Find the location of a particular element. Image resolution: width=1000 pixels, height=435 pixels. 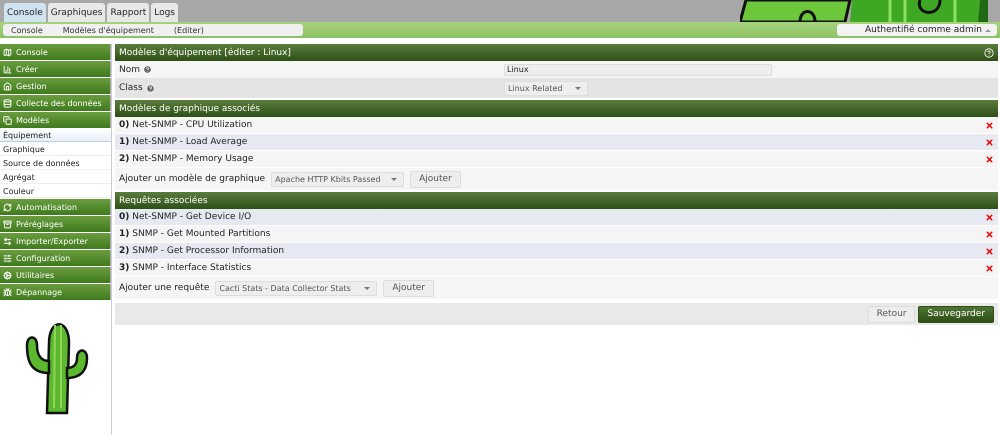

sidebar-menu-item: Modèles is located at coordinates (55, 120).